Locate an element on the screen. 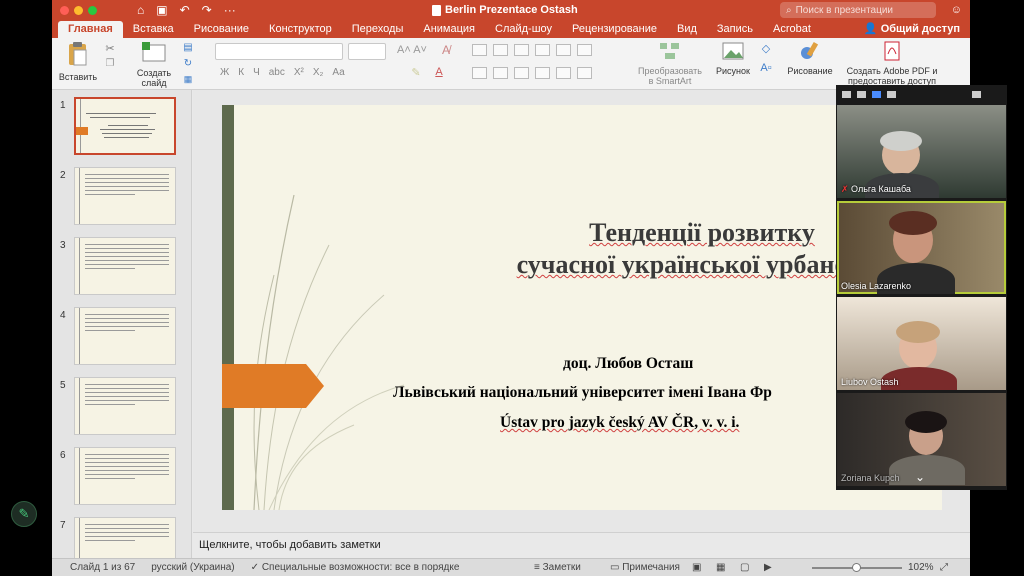  cut-icon: ✂ is located at coordinates (110, 48).